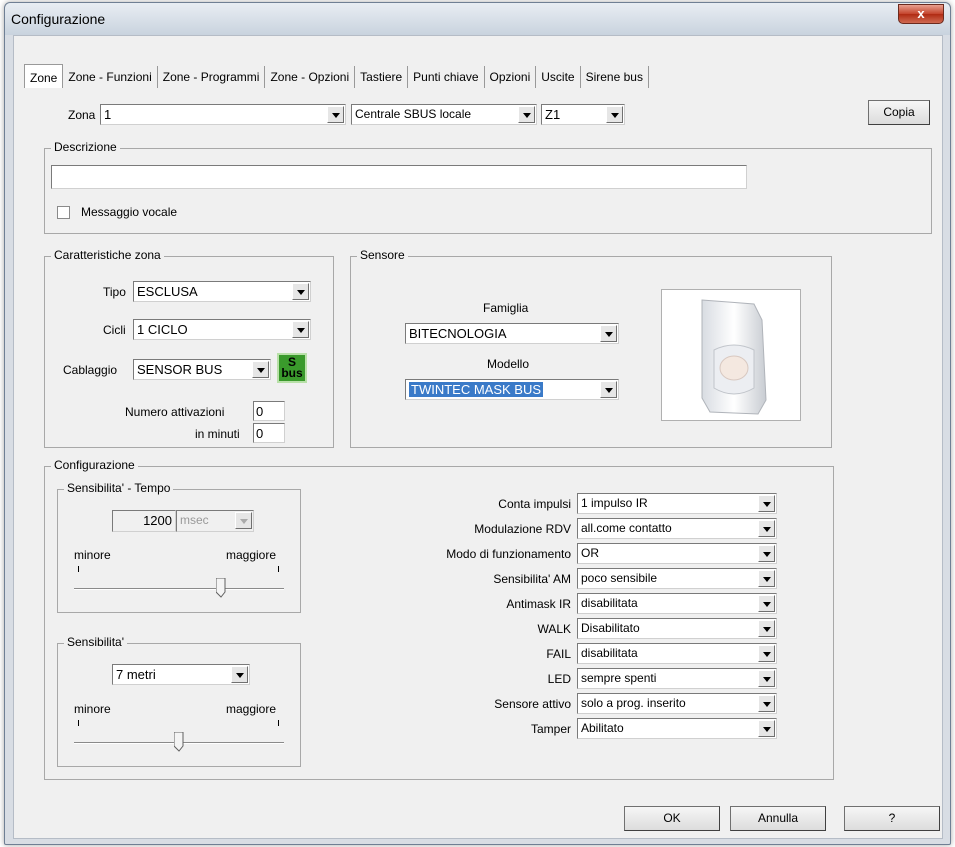  What do you see at coordinates (583, 114) in the screenshot?
I see `zone-code-select: Z1` at bounding box center [583, 114].